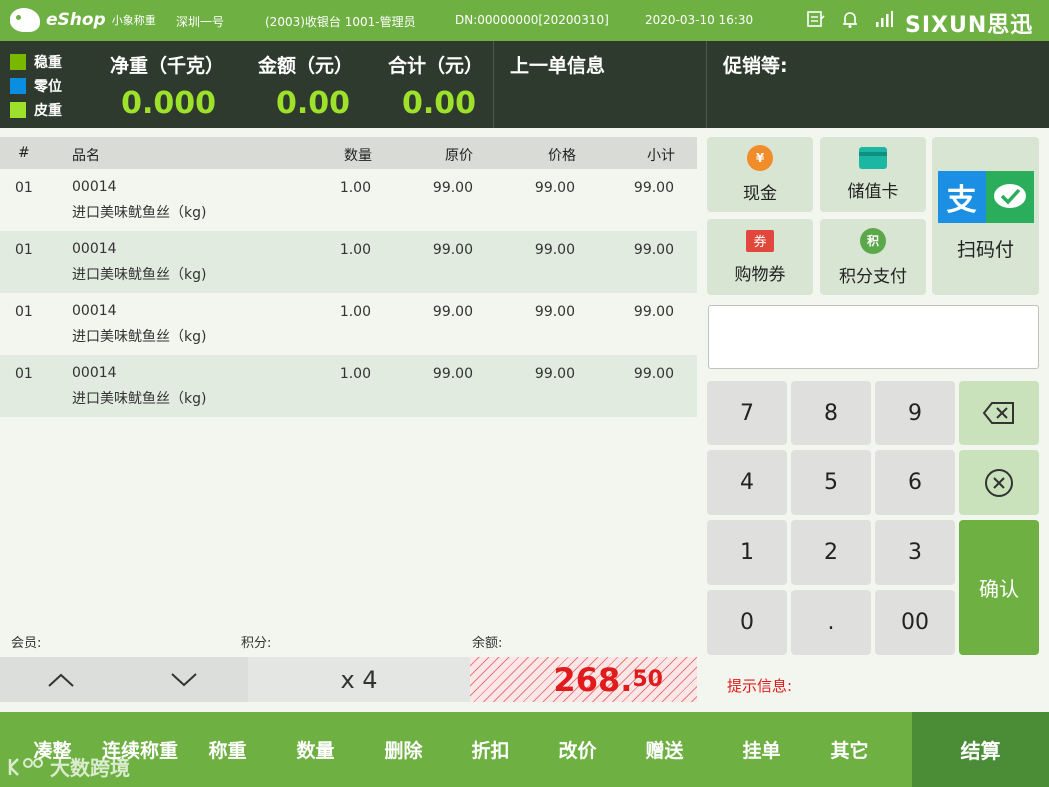  What do you see at coordinates (664, 749) in the screenshot?
I see `gift-button: 赠送` at bounding box center [664, 749].